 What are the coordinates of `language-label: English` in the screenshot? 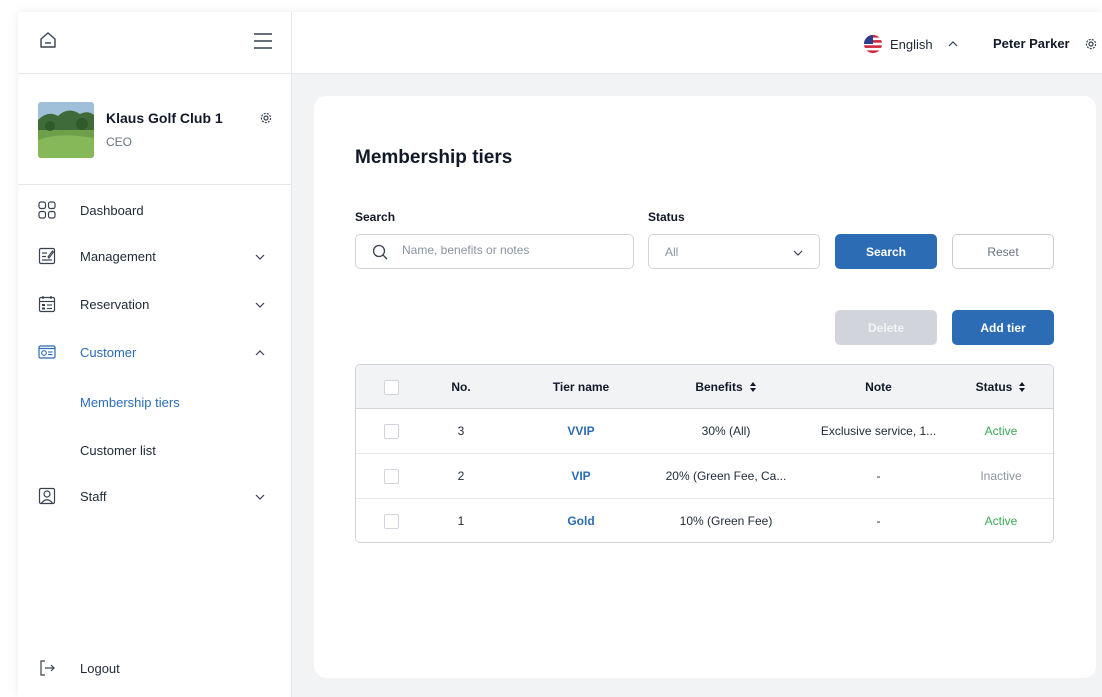 It's located at (911, 44).